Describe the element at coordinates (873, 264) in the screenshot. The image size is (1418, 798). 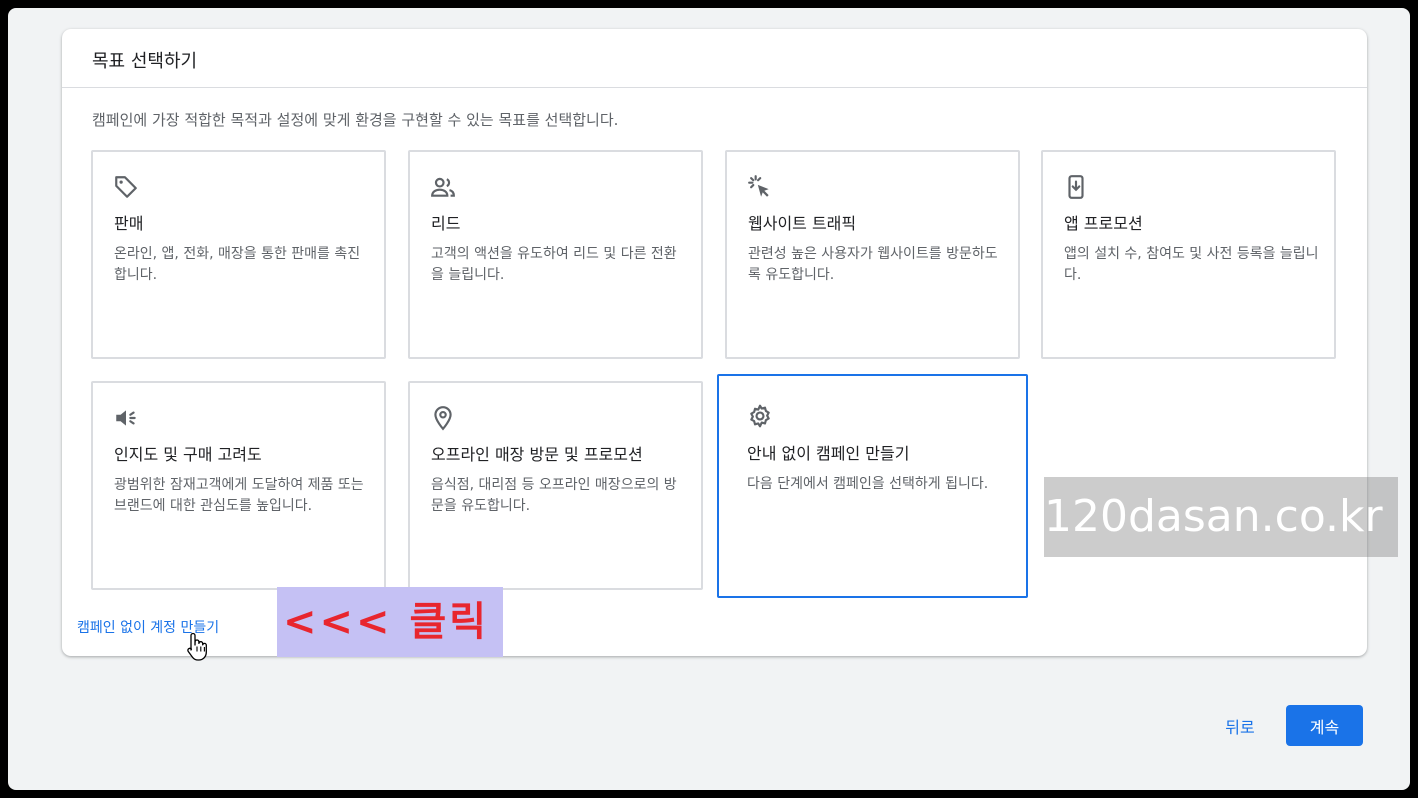
I see `goal-card-description: 관련성 높은 사용자가 웹사이트를 방문하도록 유도합니다.` at that location.